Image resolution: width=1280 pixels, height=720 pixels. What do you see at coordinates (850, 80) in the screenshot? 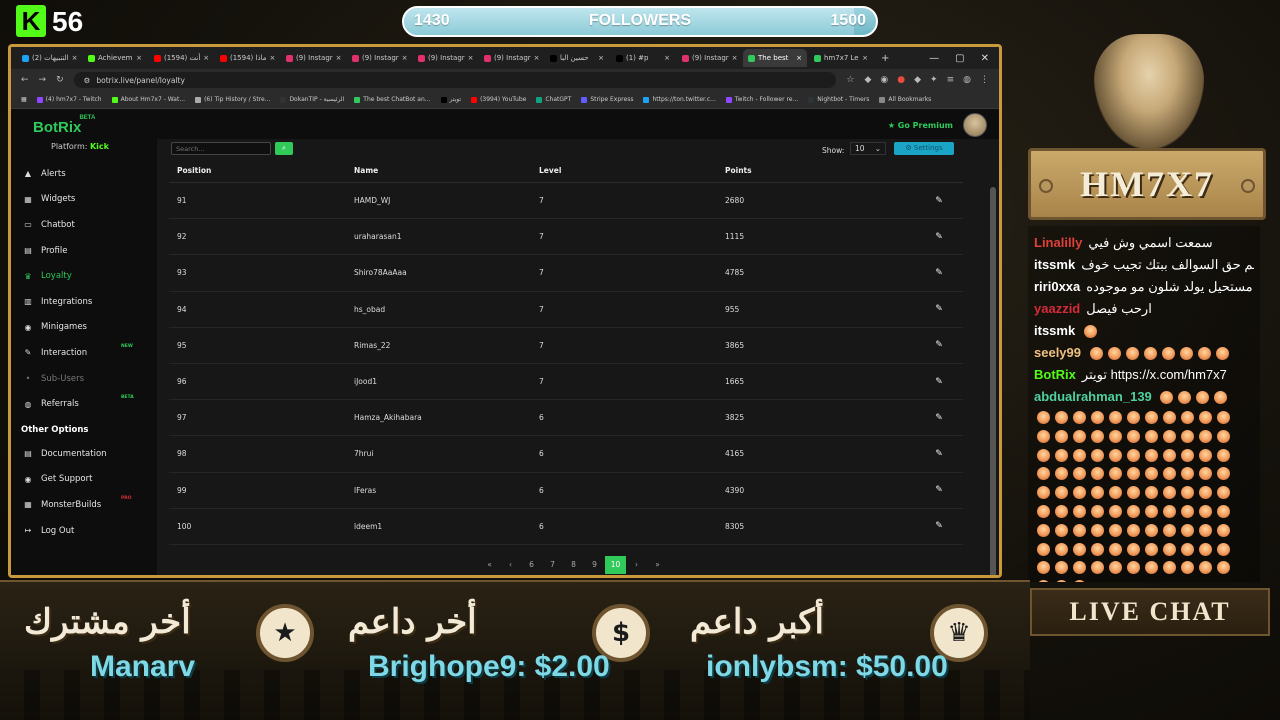
I see `bookmark-star-icon: ☆` at bounding box center [850, 80].